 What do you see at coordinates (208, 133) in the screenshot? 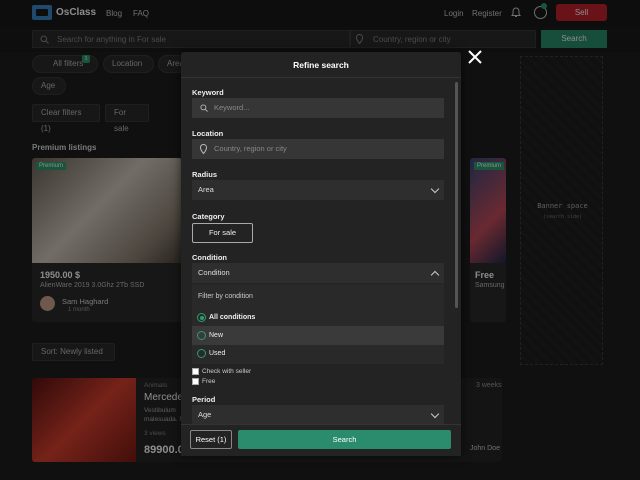
I see `location-label: Location` at bounding box center [208, 133].